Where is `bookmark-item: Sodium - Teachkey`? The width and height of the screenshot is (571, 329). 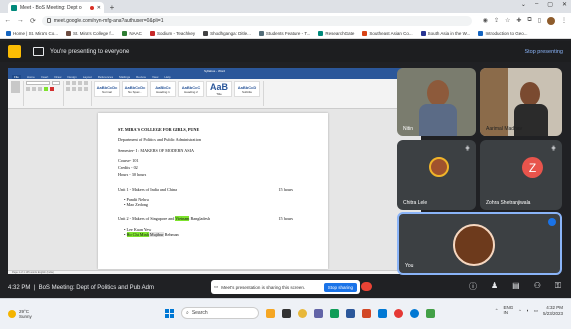
bookmark-item: Sodium - Teachkey is located at coordinates (172, 33).